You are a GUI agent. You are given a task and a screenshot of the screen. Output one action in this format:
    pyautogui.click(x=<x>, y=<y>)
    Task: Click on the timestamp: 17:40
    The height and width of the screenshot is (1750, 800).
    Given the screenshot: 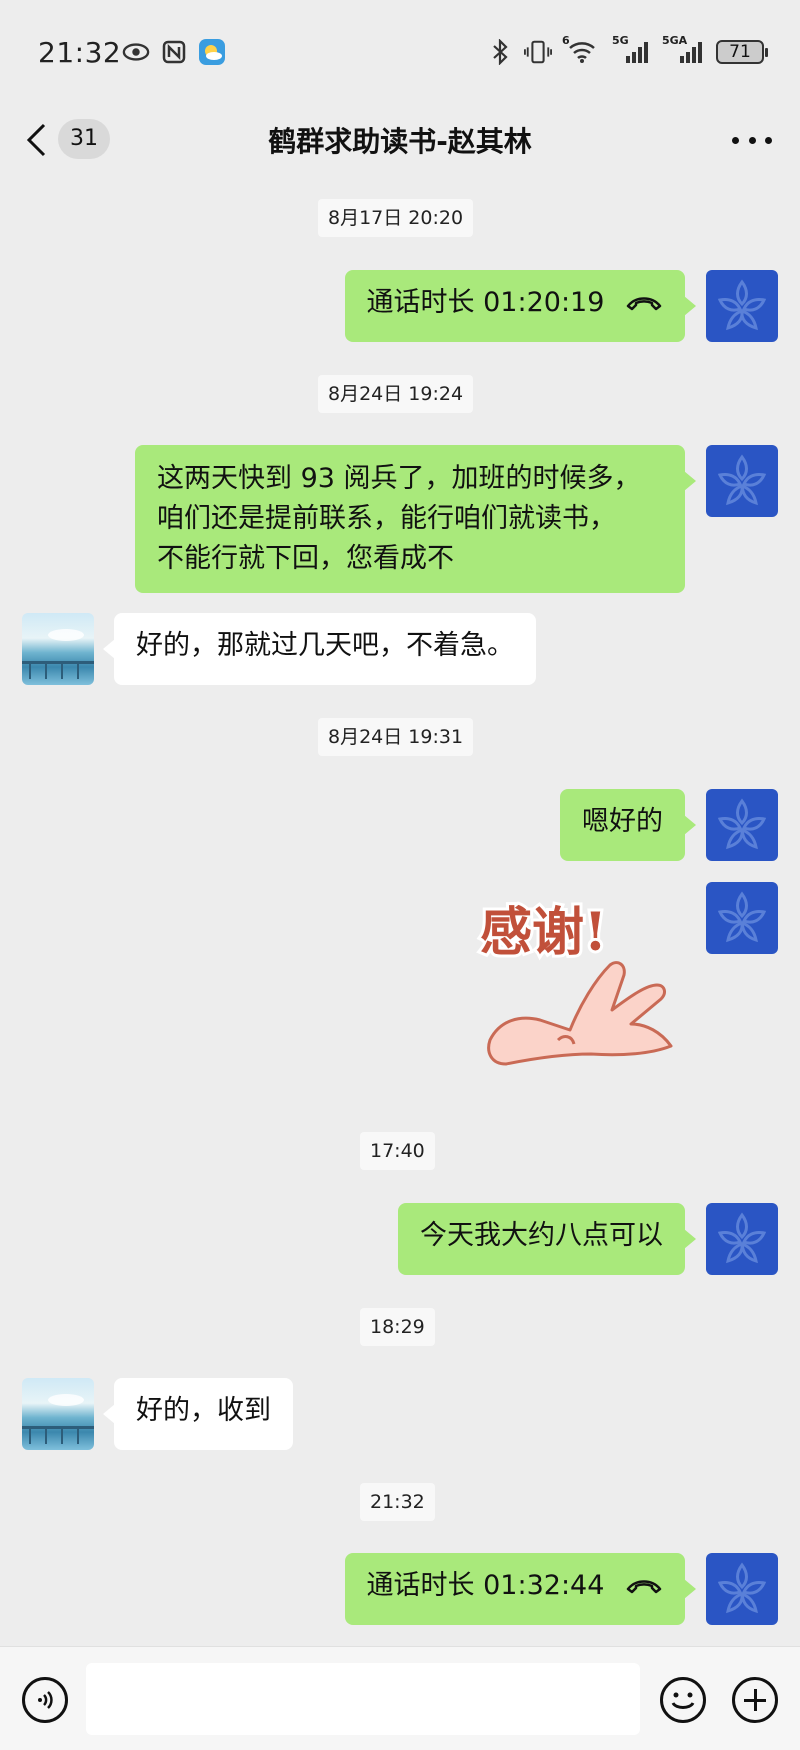 What is the action you would take?
    pyautogui.click(x=397, y=1151)
    